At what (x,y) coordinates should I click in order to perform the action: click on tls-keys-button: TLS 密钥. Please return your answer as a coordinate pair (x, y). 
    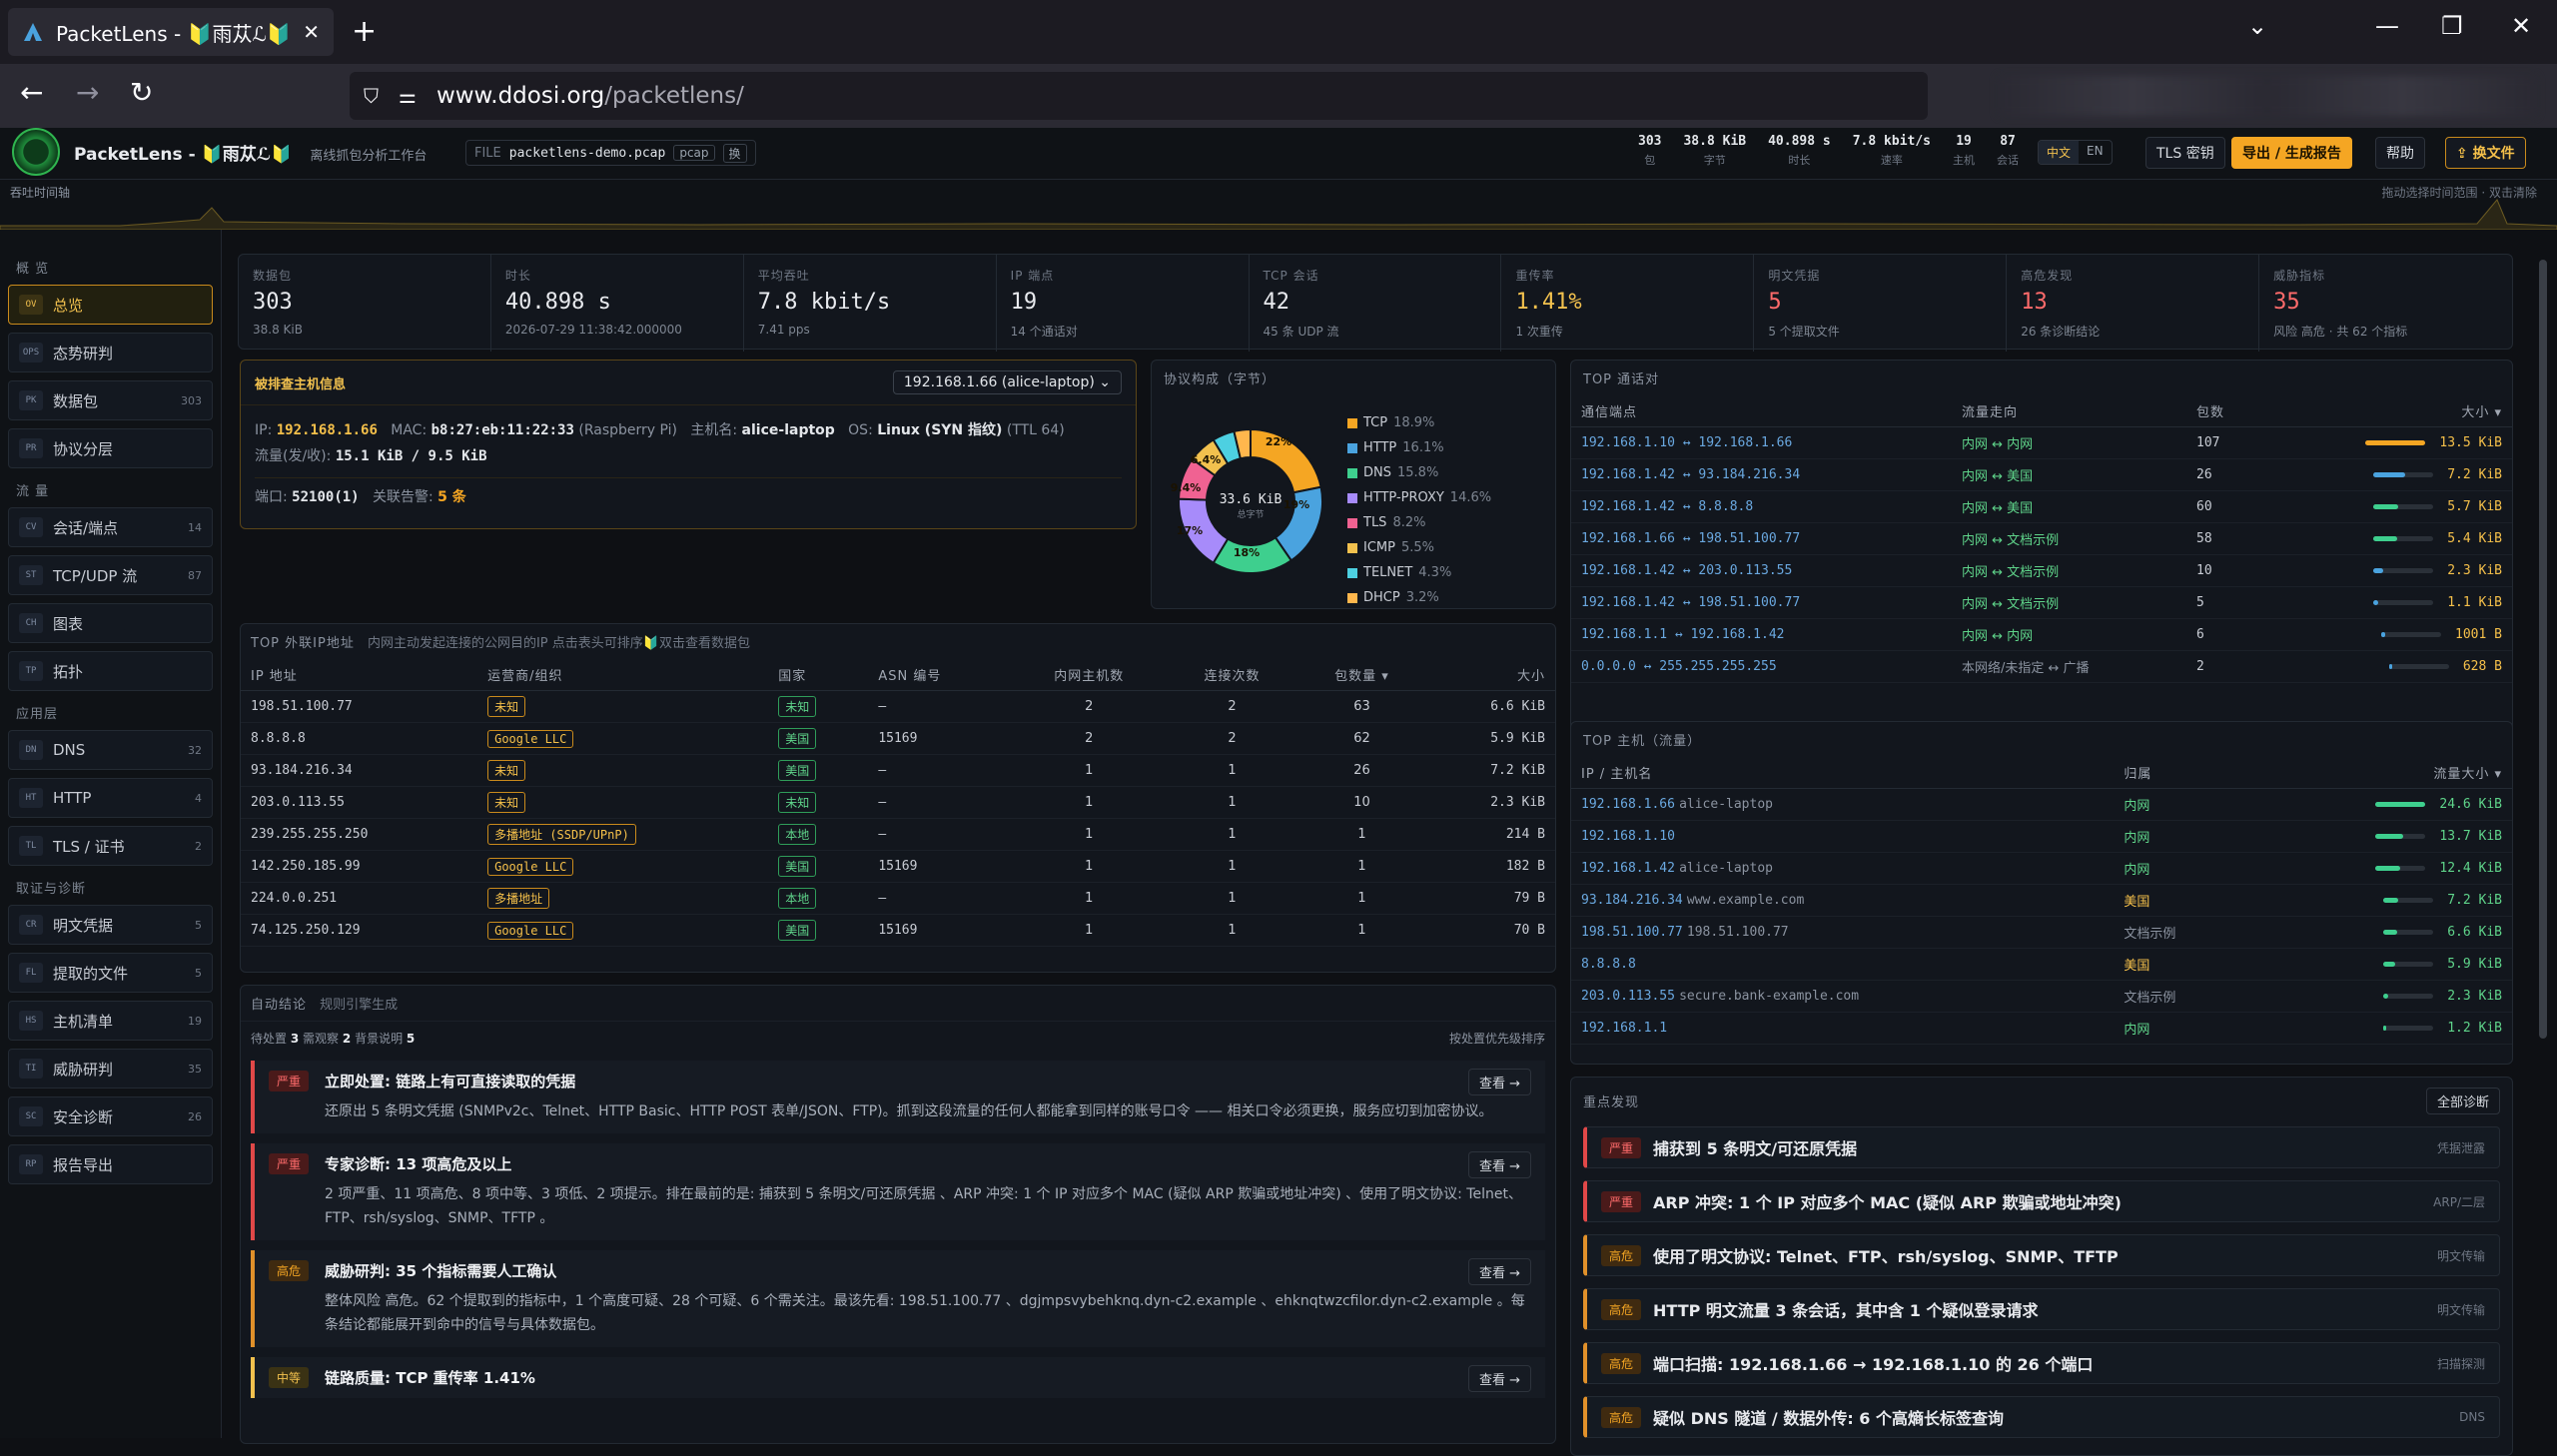
    Looking at the image, I should click on (2185, 153).